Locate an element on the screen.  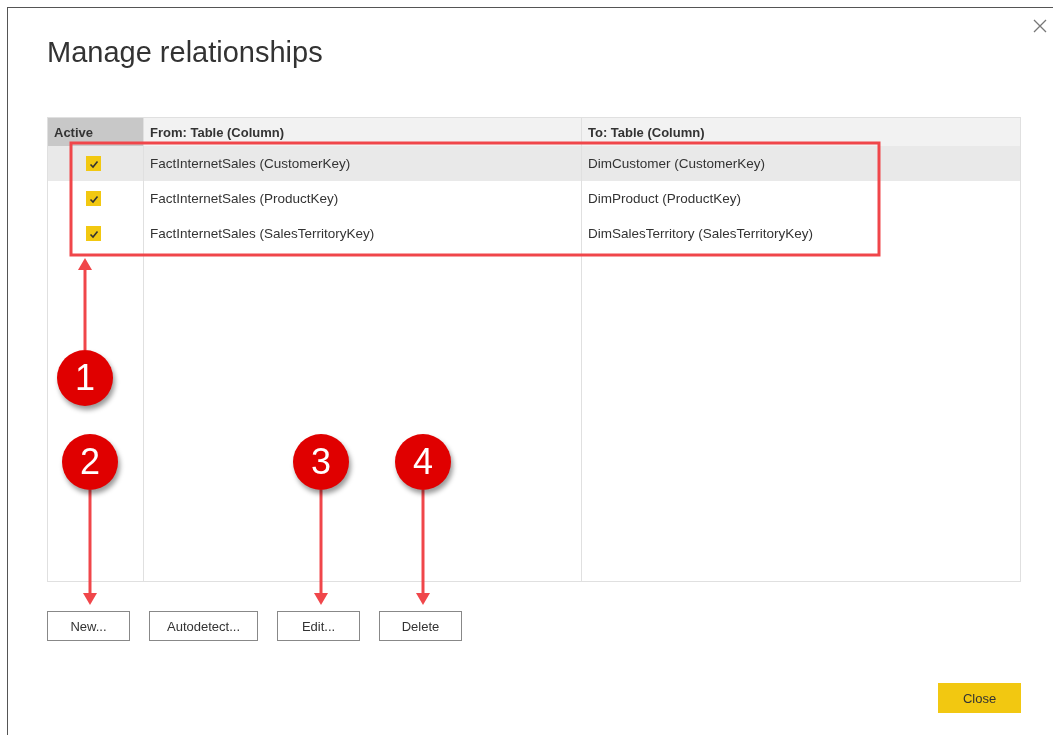
table-row: FactInternetSales (CustomerKey) DimCustomer (CustomerKey) is located at coordinates (534, 163).